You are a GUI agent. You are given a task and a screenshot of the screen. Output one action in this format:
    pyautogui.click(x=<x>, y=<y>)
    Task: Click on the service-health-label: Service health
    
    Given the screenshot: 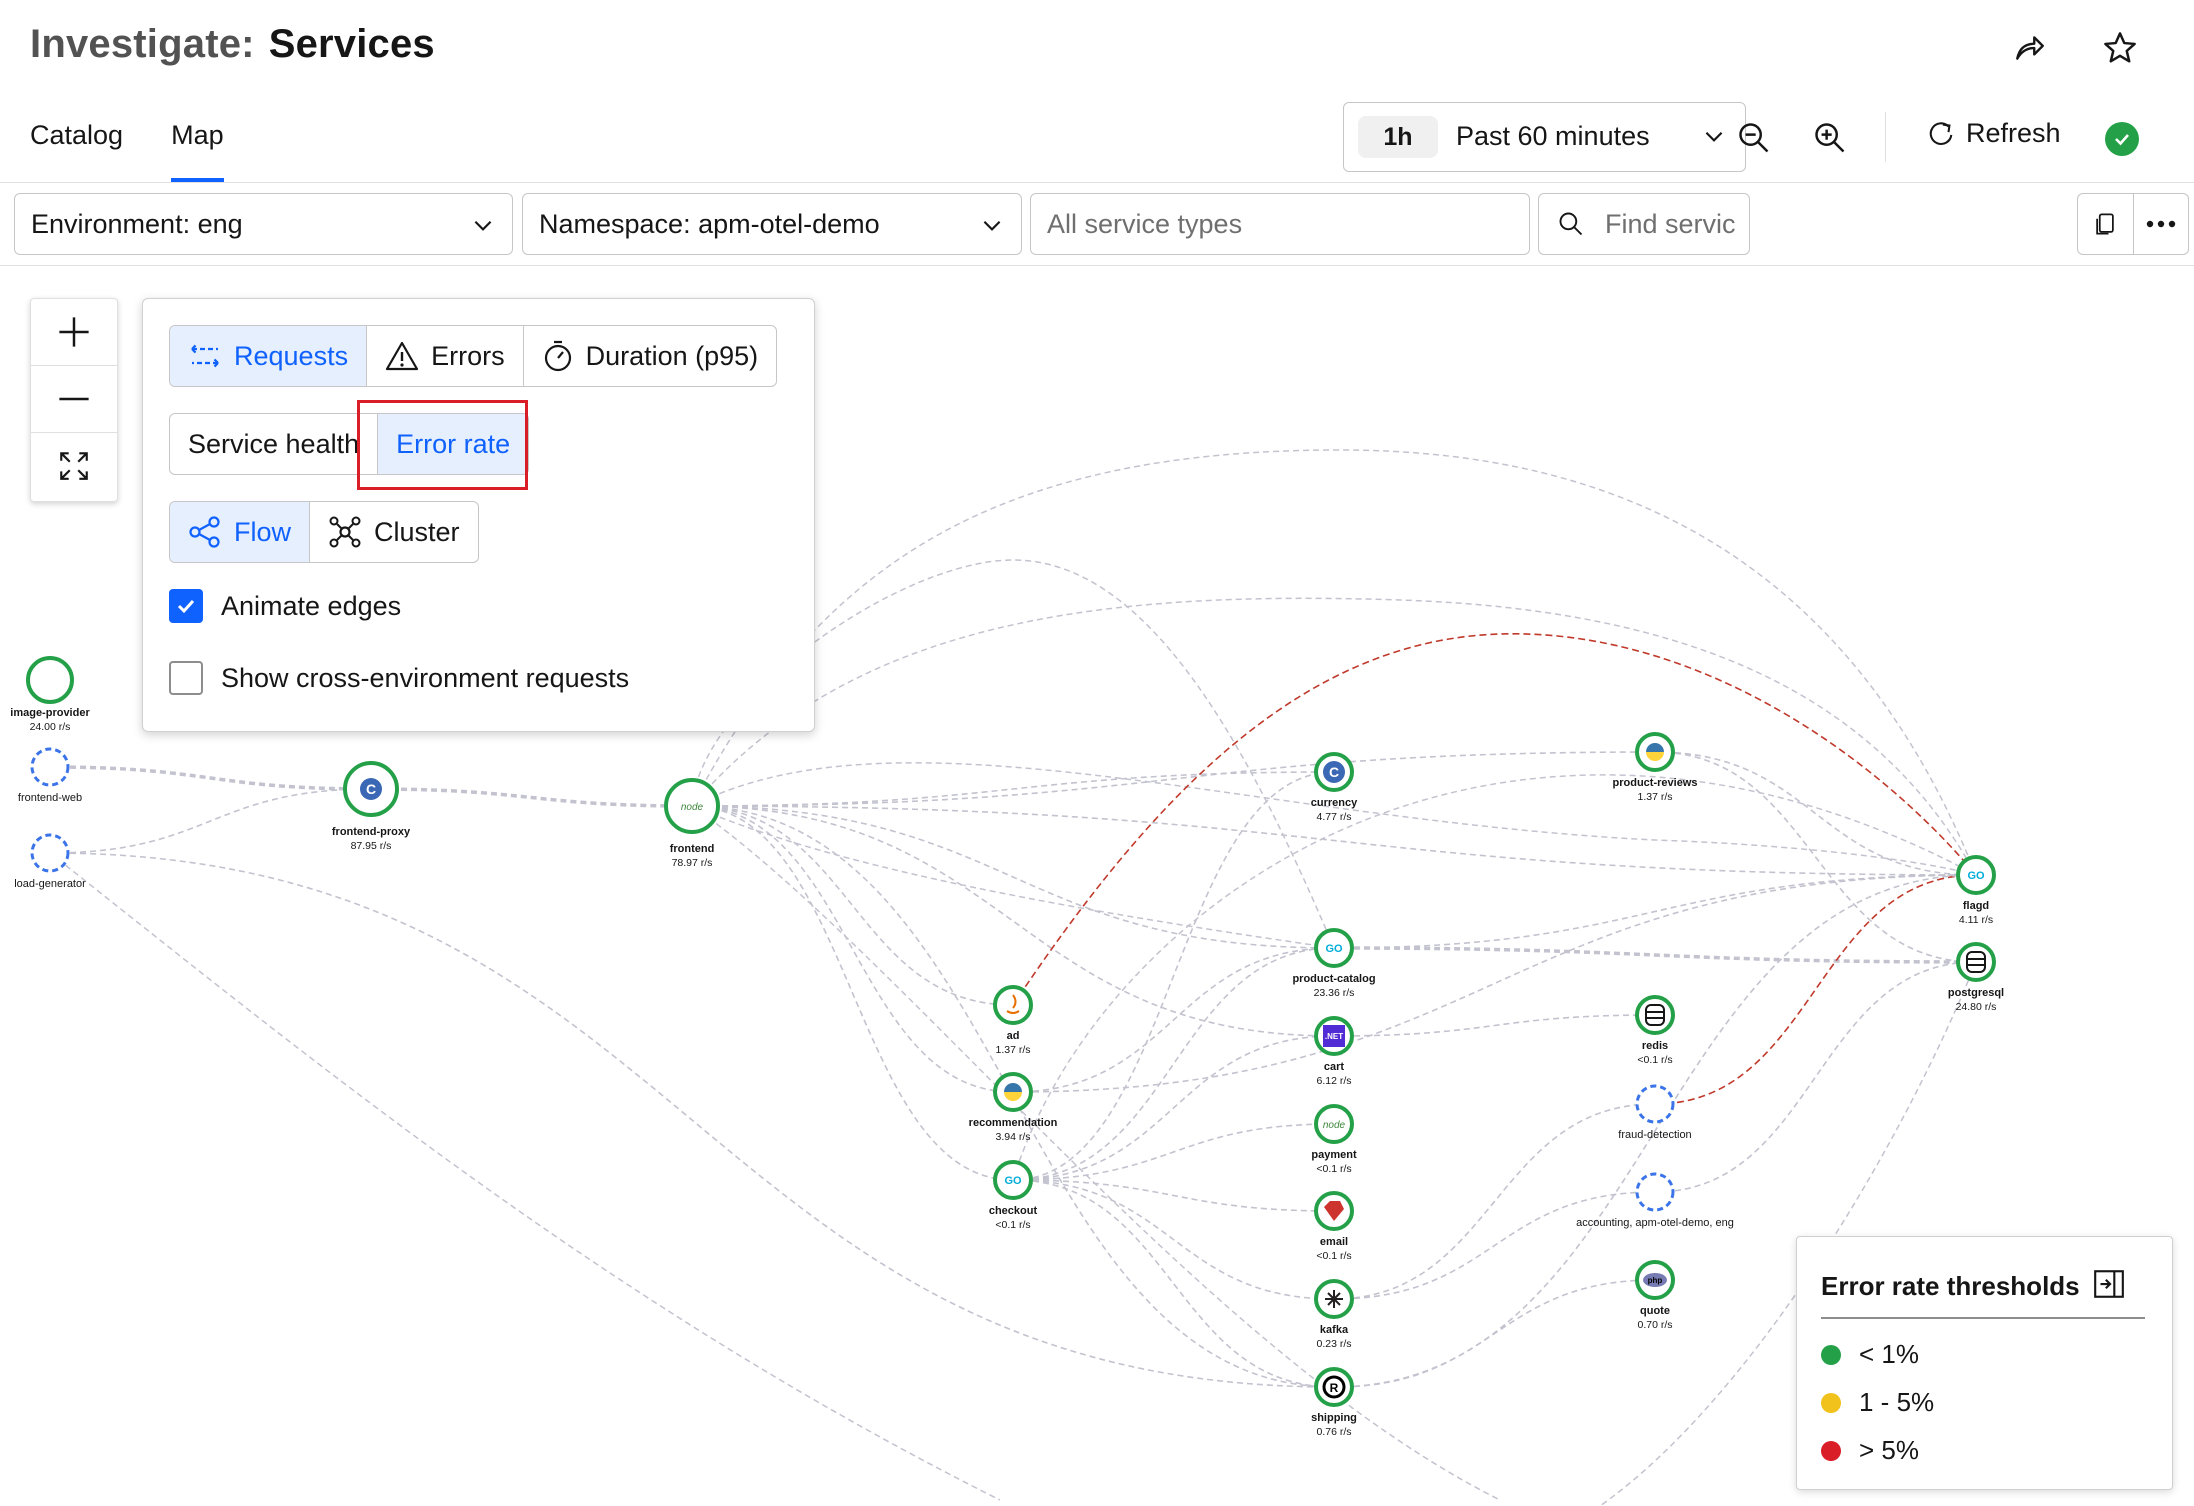 What is the action you would take?
    pyautogui.click(x=274, y=443)
    